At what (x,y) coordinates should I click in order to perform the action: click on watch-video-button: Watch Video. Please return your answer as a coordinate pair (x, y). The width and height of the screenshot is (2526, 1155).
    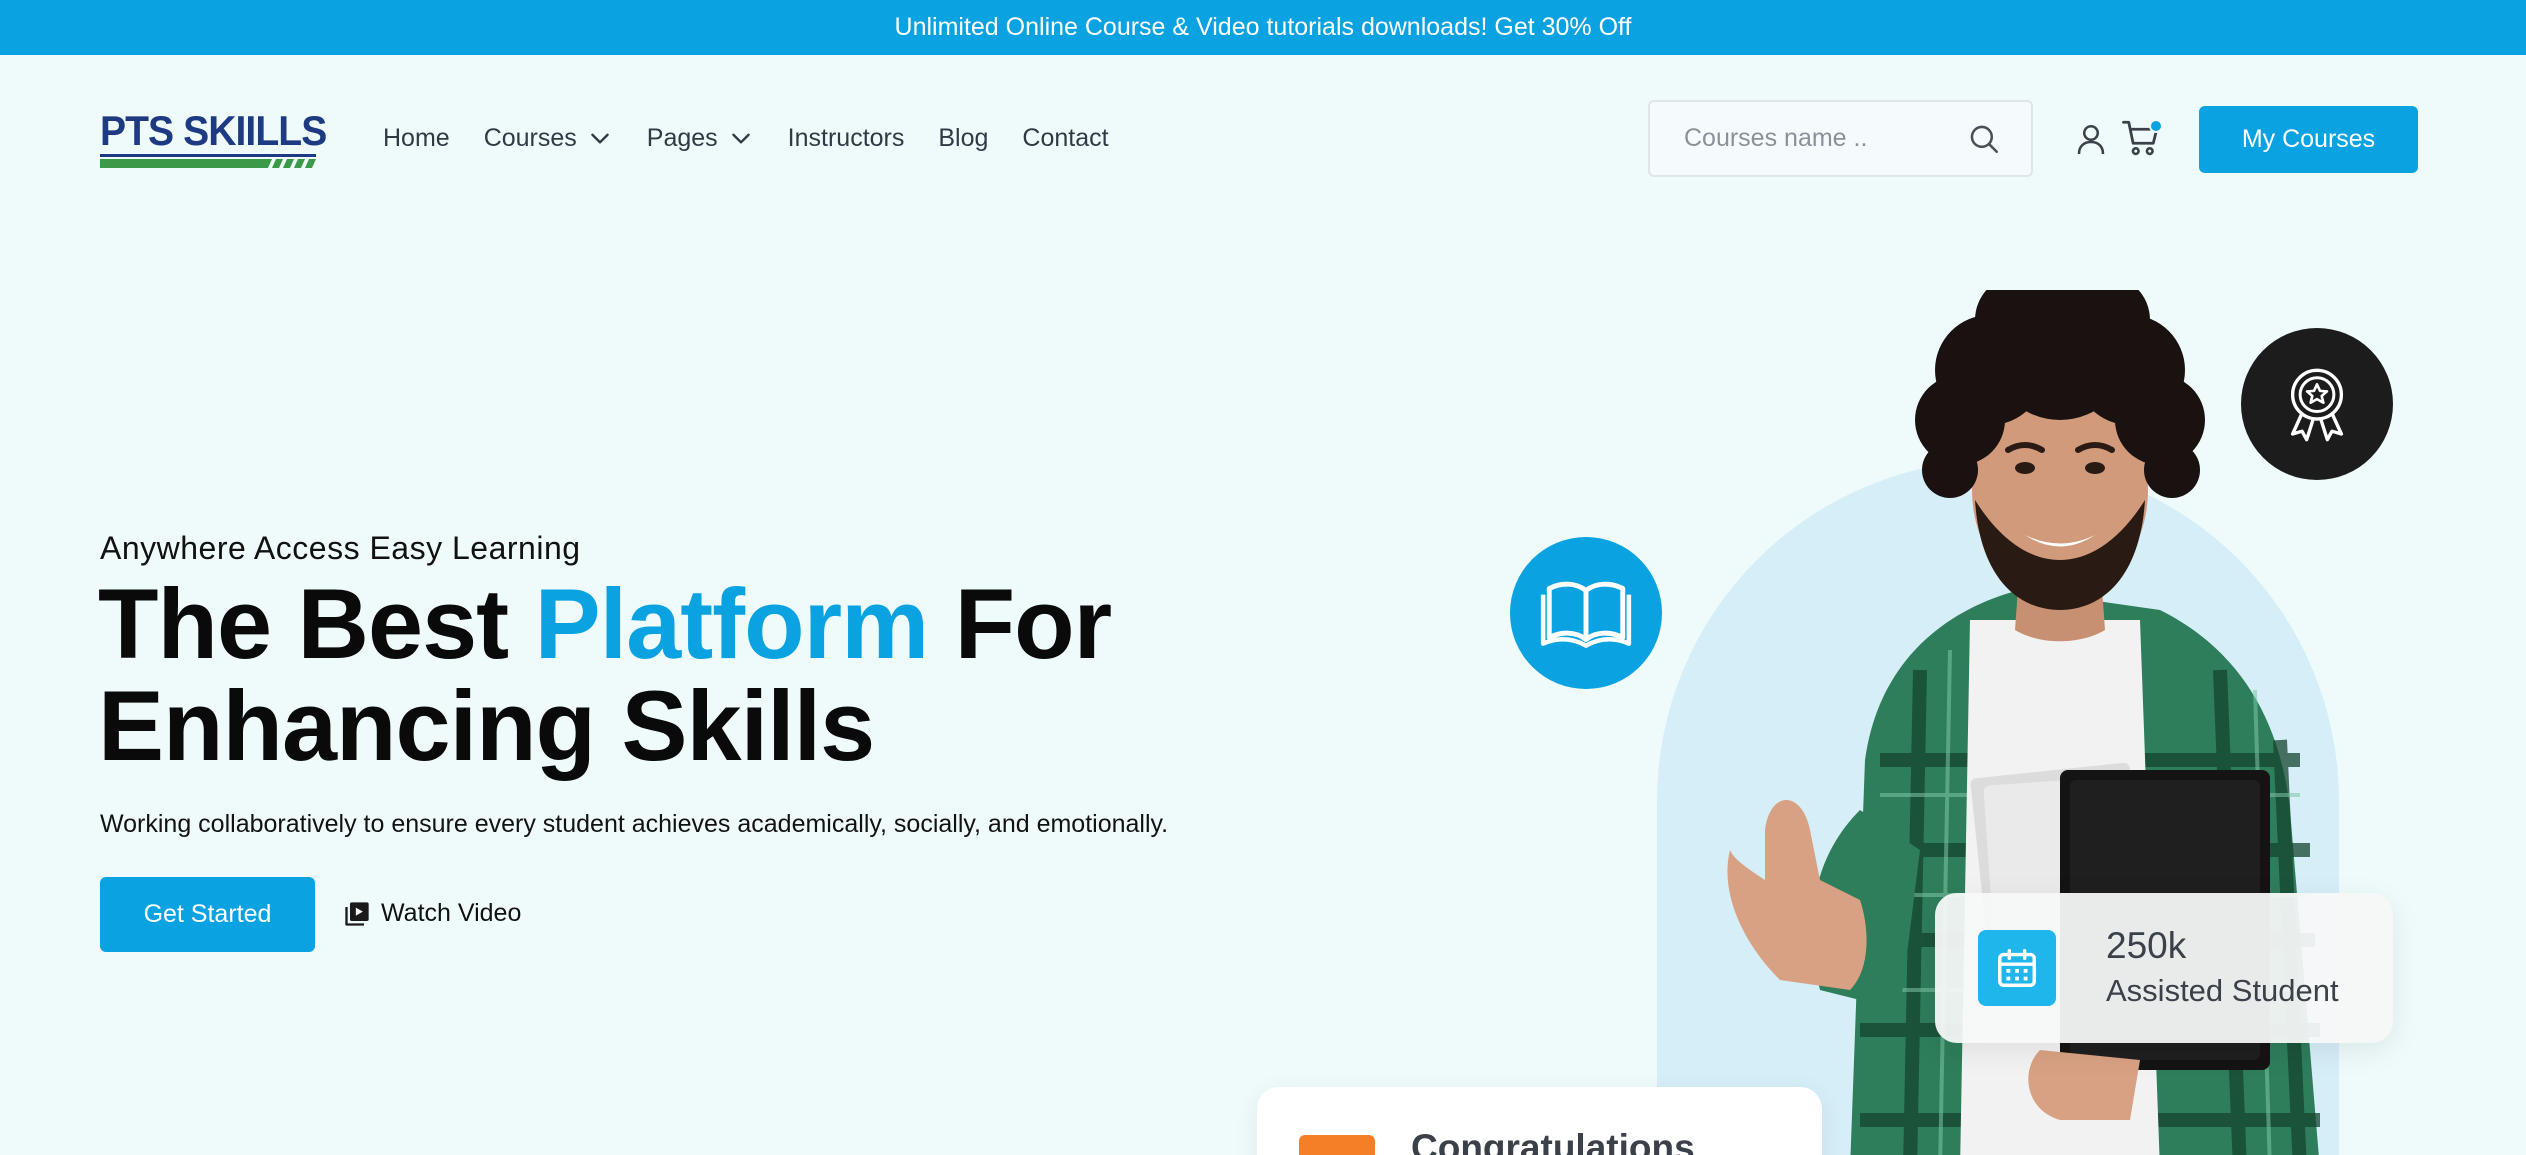
    Looking at the image, I should click on (432, 913).